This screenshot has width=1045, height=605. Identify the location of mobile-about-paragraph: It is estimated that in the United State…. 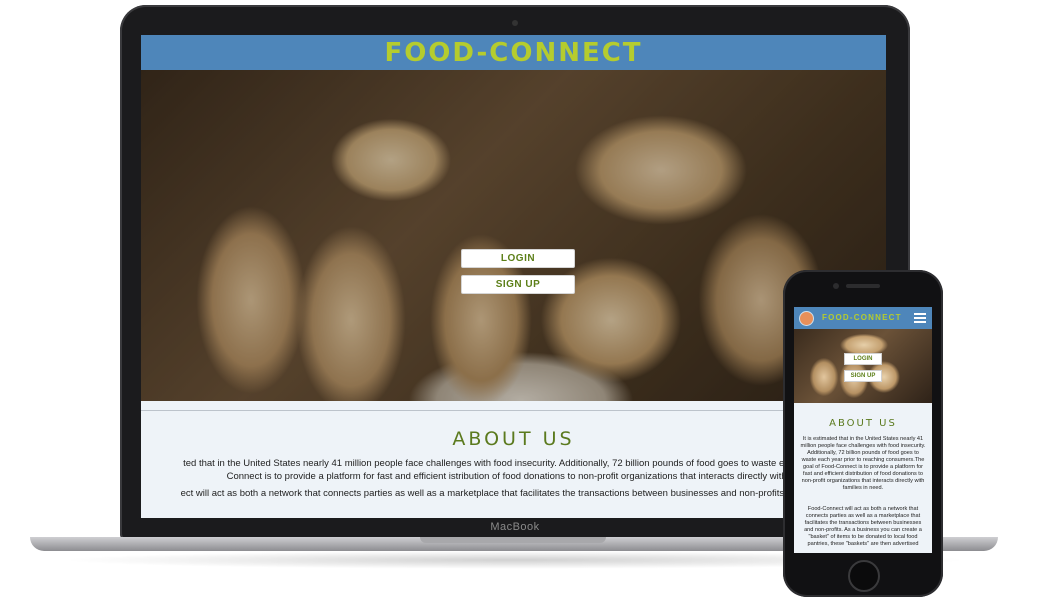
(863, 463).